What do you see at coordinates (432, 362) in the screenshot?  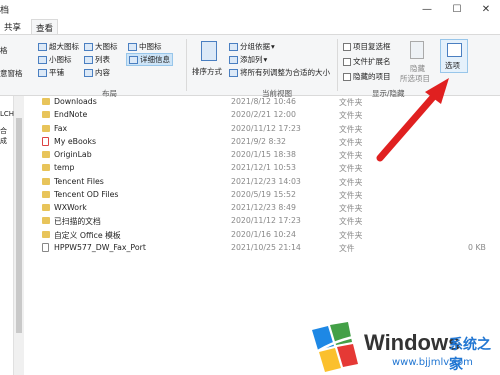 I see `watermark-url: www.bjjmlv.com` at bounding box center [432, 362].